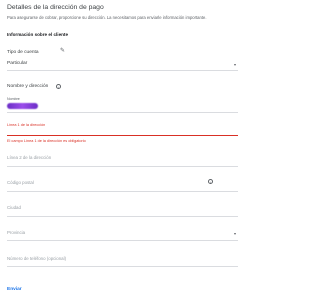  What do you see at coordinates (22, 106) in the screenshot?
I see `redacted-name` at bounding box center [22, 106].